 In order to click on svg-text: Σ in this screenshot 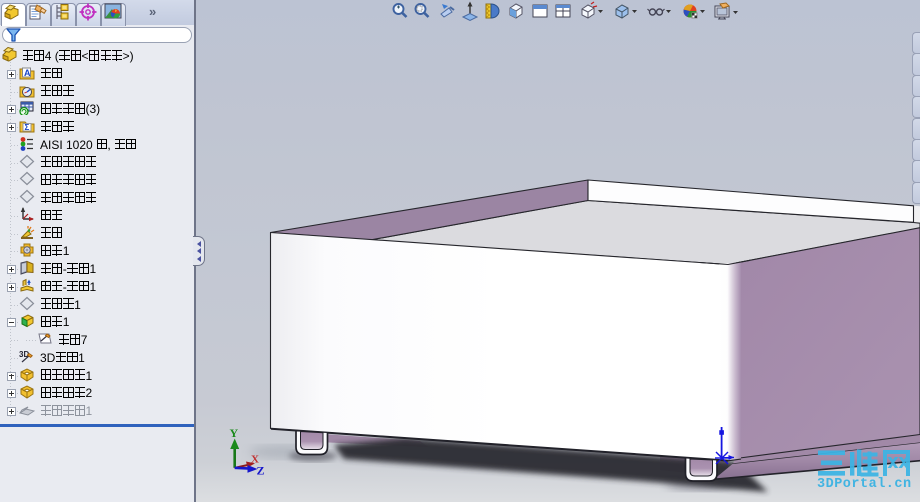, I will do `click(27, 127)`.